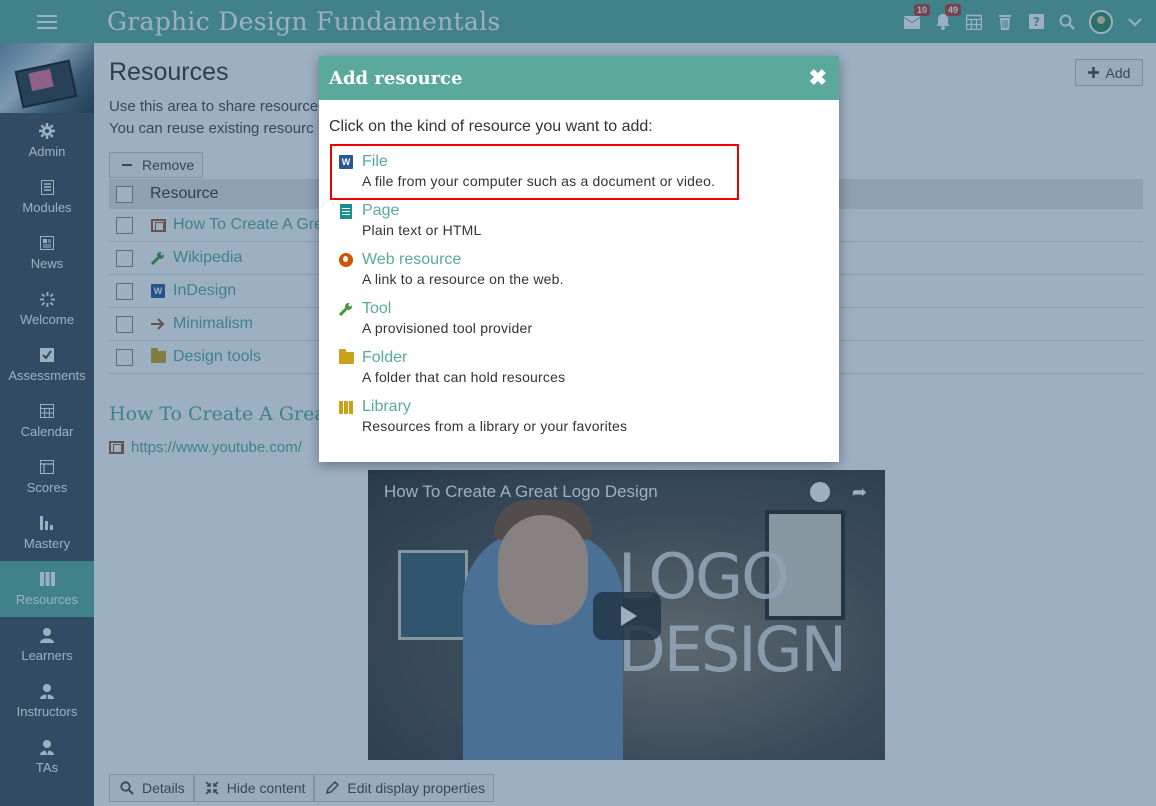 This screenshot has height=806, width=1156. What do you see at coordinates (818, 78) in the screenshot?
I see `close-icon: ✖` at bounding box center [818, 78].